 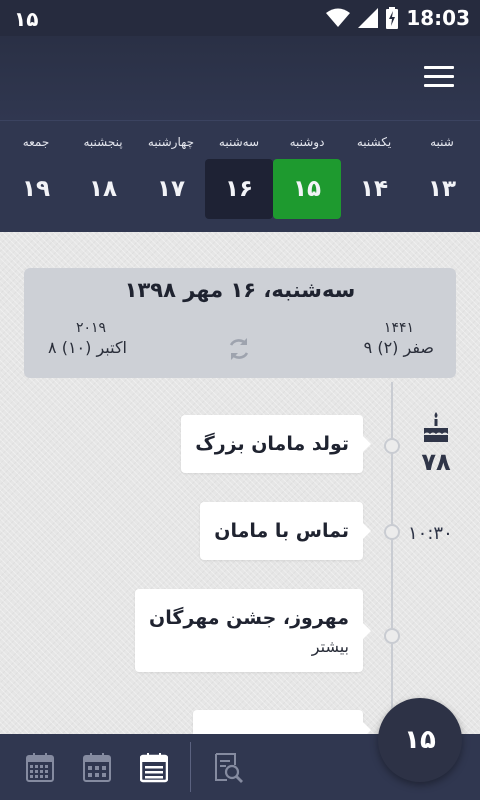 I want to click on day-view-icon, so click(x=154, y=767).